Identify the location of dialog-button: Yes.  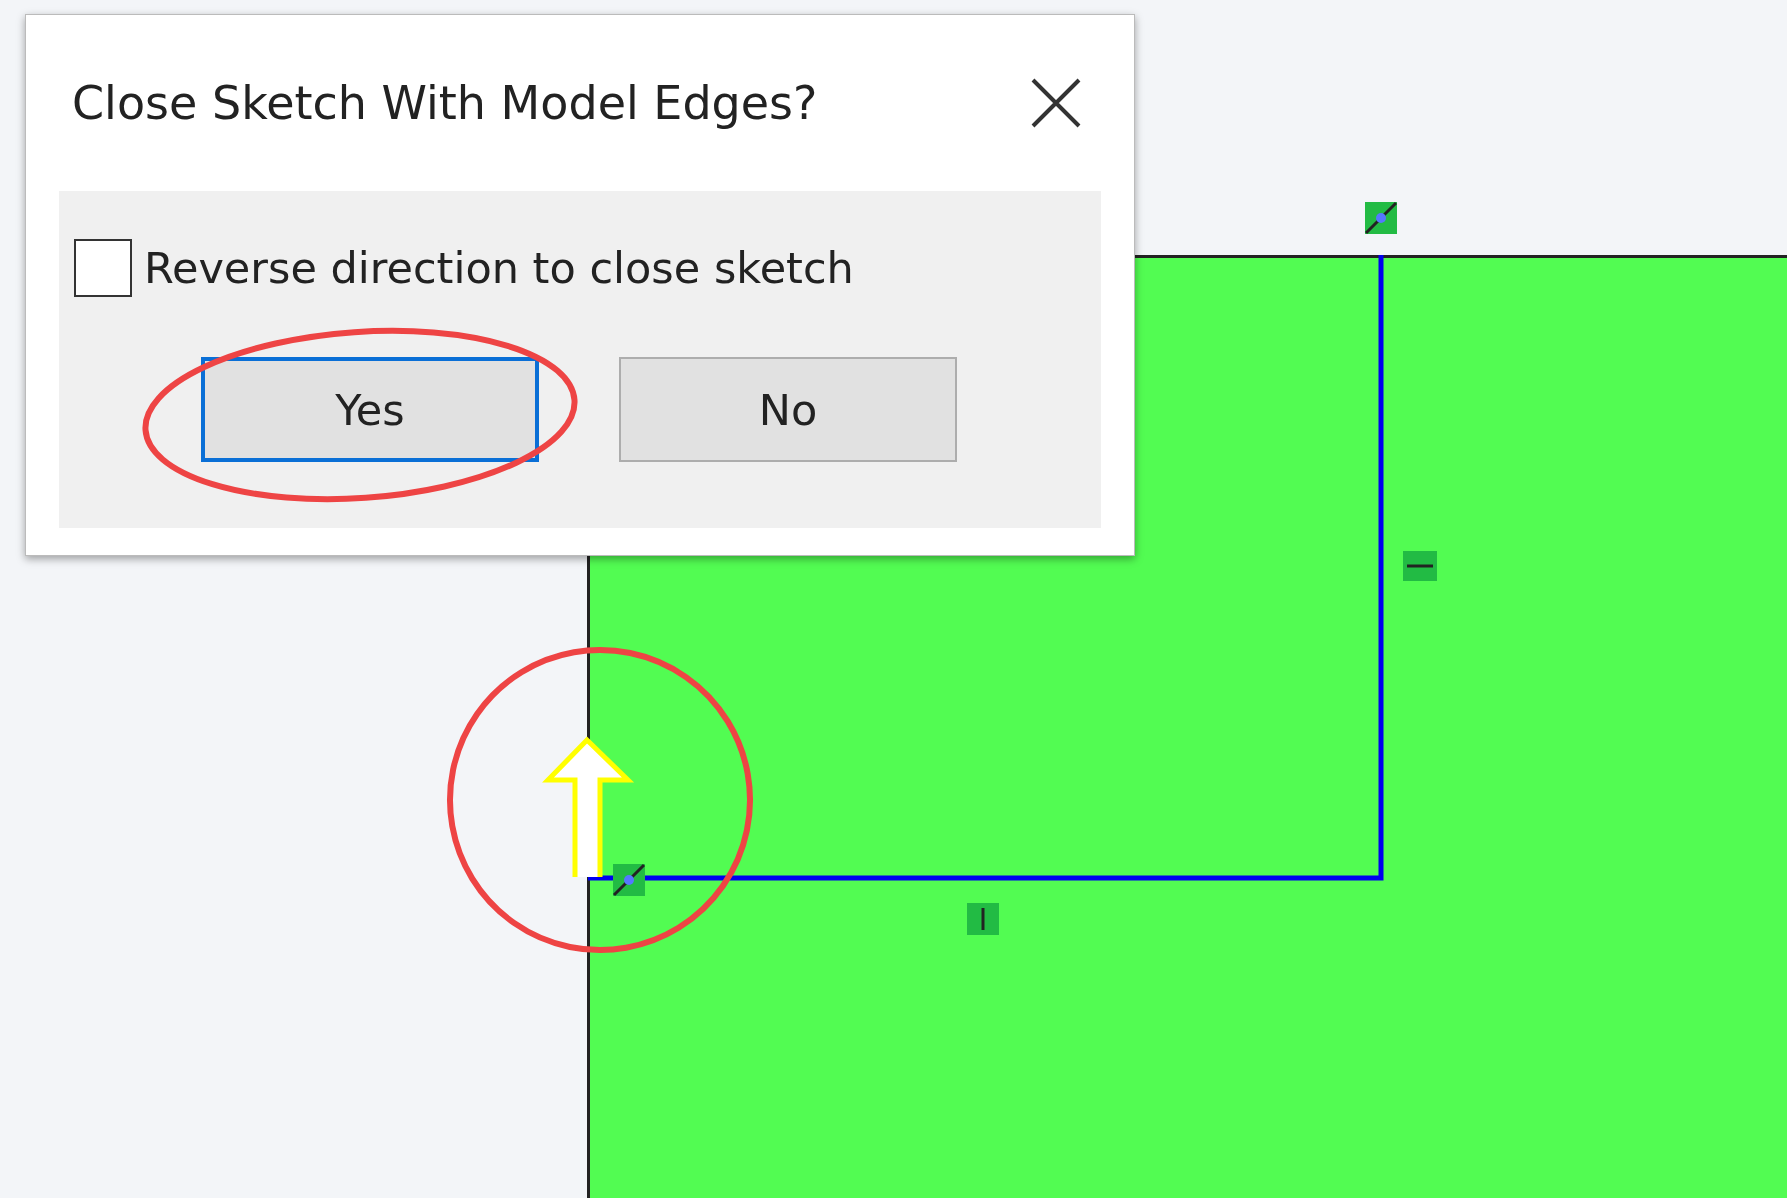
(370, 409).